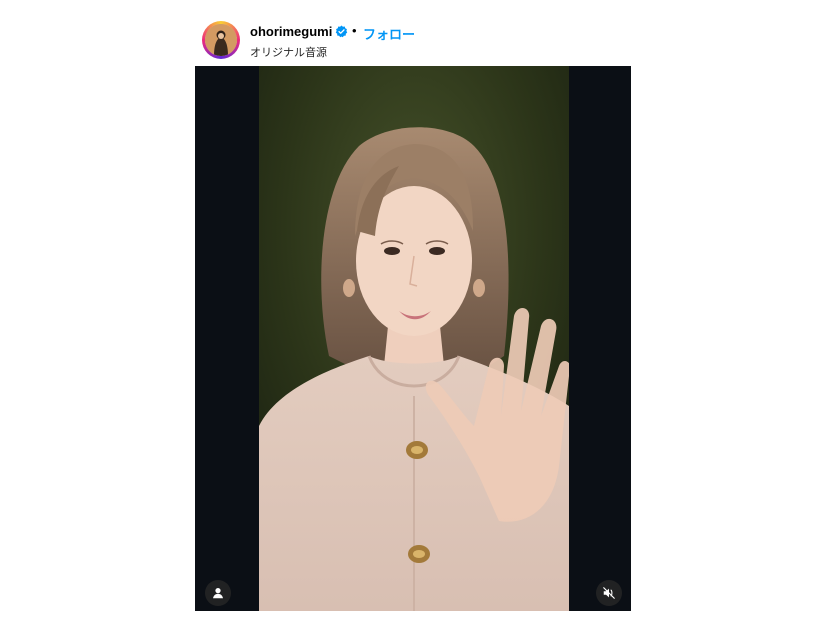 The width and height of the screenshot is (826, 620). I want to click on post-header: ohorimegumi • フォロー オリジナル音源, so click(413, 33).